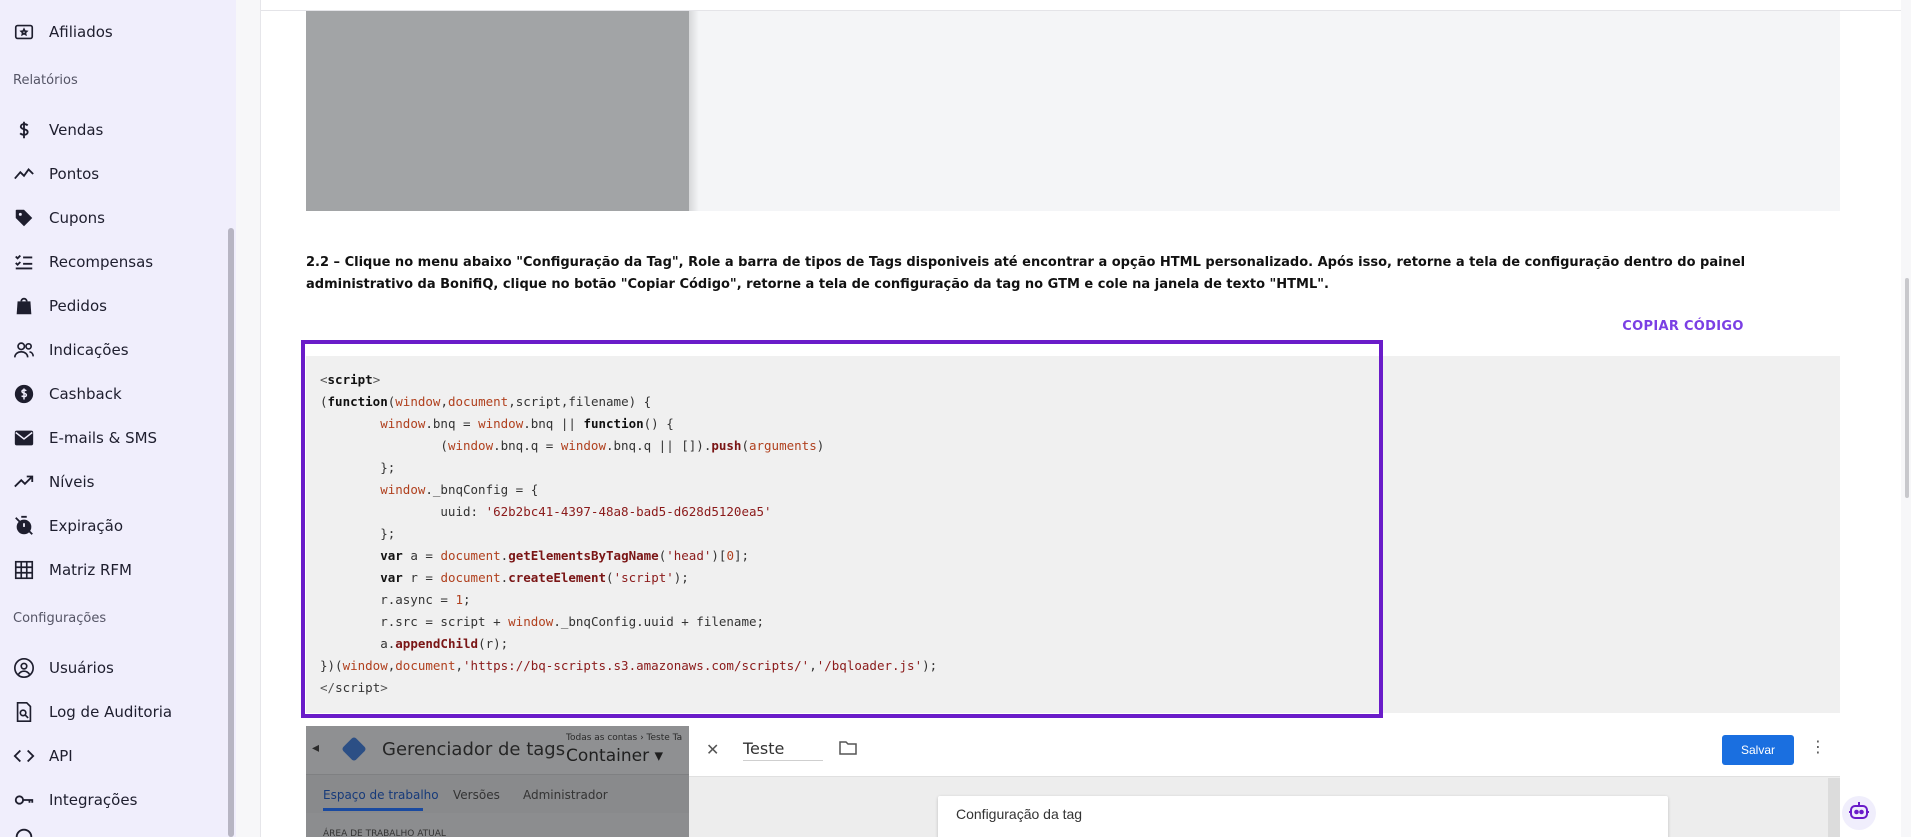 Image resolution: width=1911 pixels, height=837 pixels. What do you see at coordinates (497, 111) in the screenshot?
I see `screenshot-overlay` at bounding box center [497, 111].